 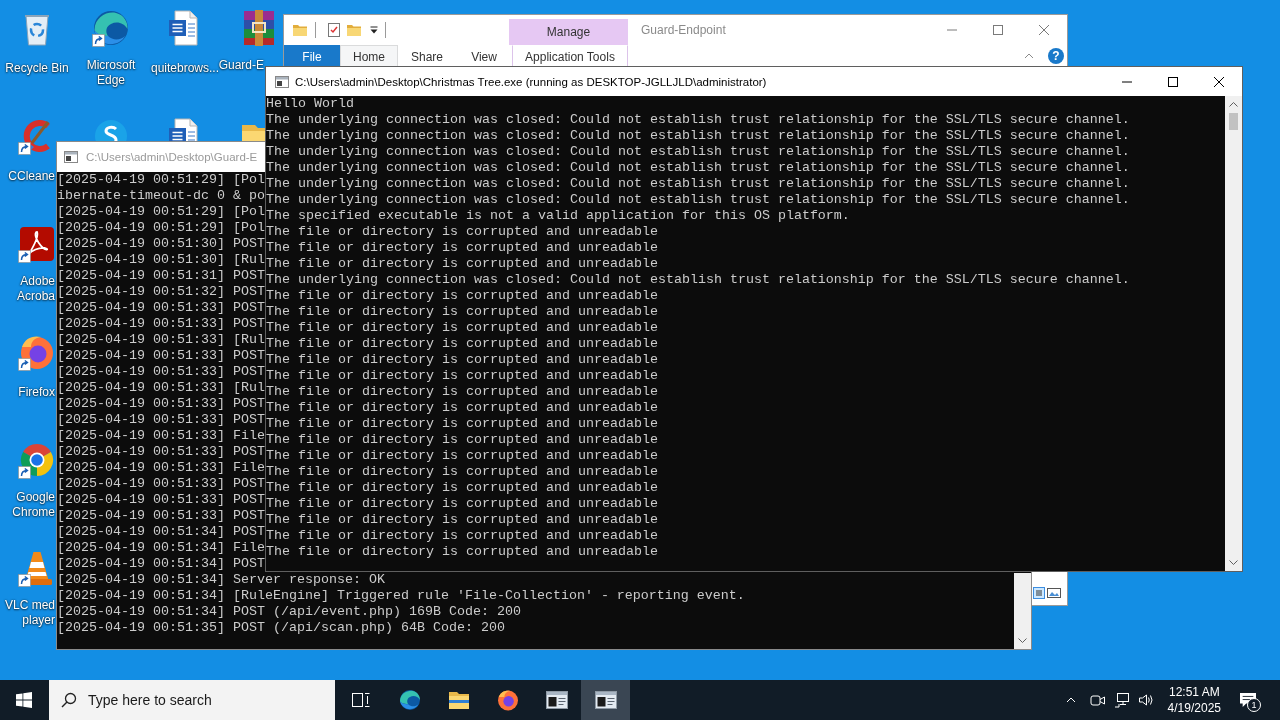 What do you see at coordinates (427, 56) in the screenshot?
I see `ribbon-tab: Share` at bounding box center [427, 56].